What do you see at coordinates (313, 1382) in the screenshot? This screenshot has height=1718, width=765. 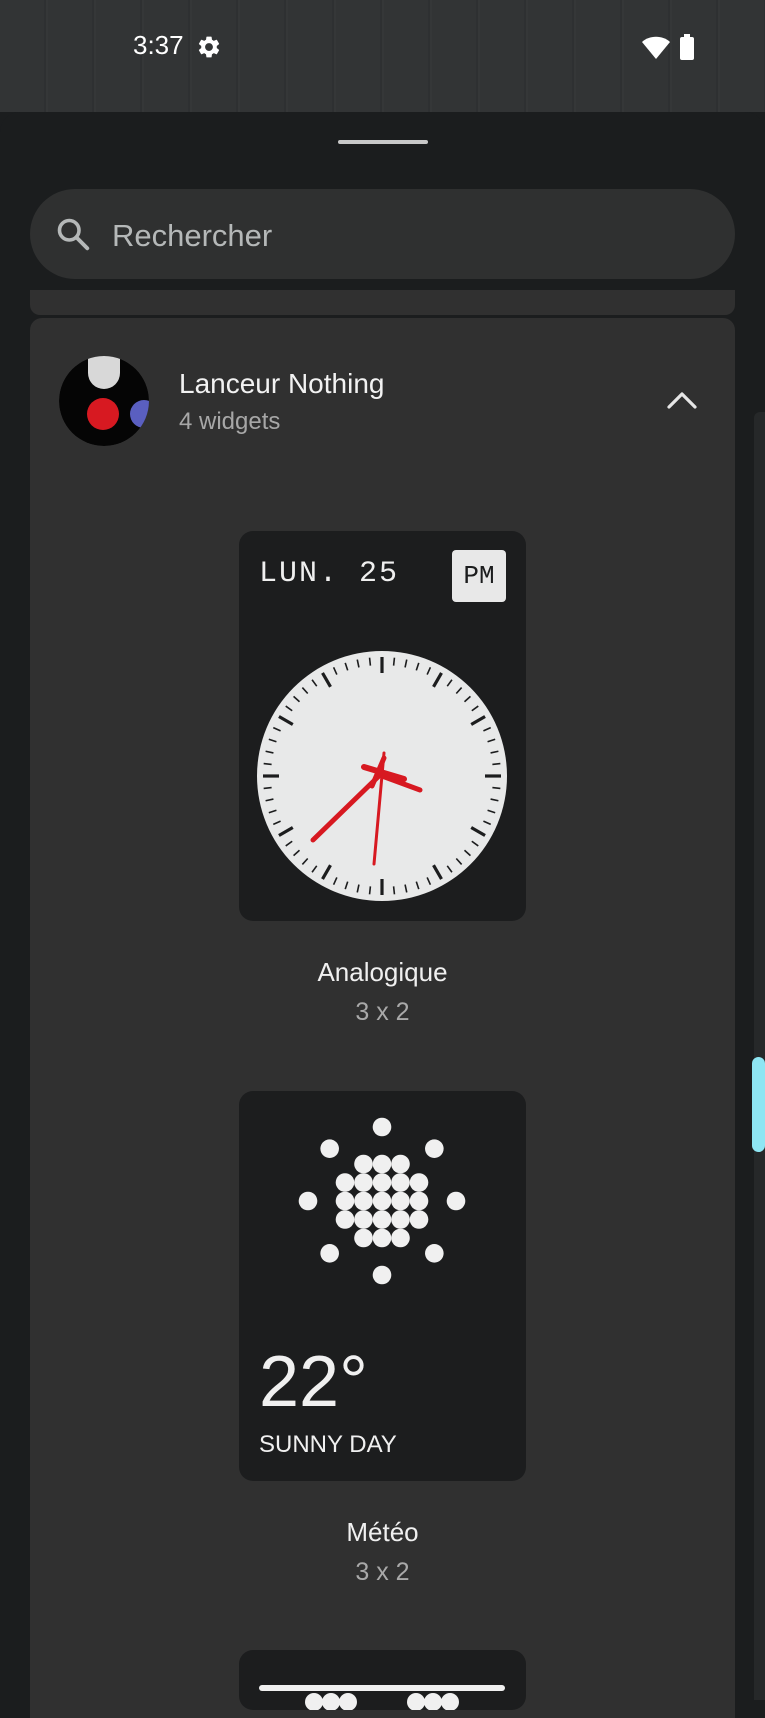 I see `weather-temperature: 22°` at bounding box center [313, 1382].